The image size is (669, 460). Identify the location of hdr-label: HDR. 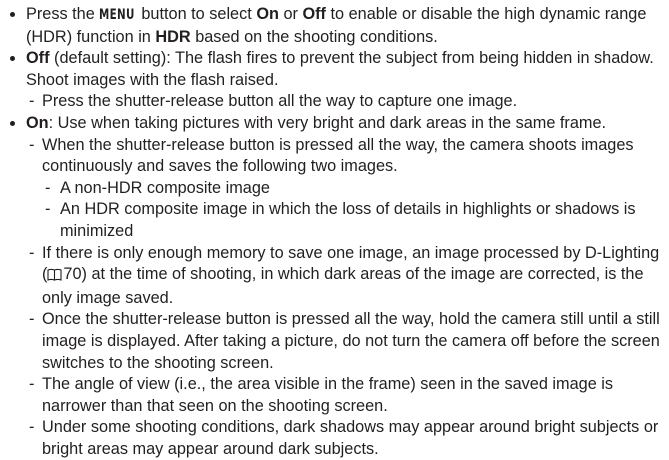
(173, 36).